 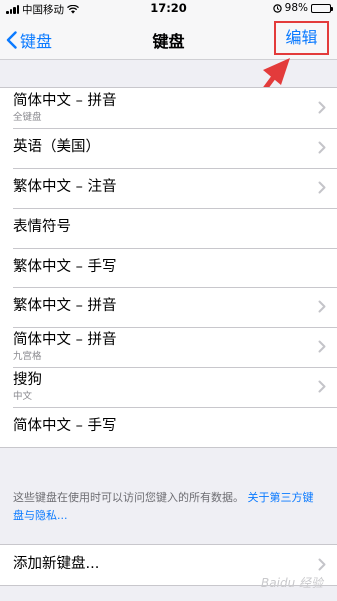 I want to click on keyboard-title: 繁体中文 – 拼音, so click(x=65, y=306).